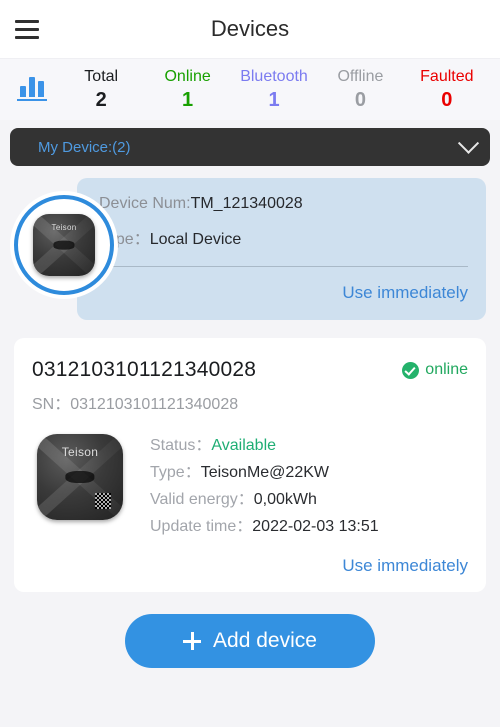 This screenshot has width=500, height=727. What do you see at coordinates (101, 76) in the screenshot?
I see `stat-label: Total` at bounding box center [101, 76].